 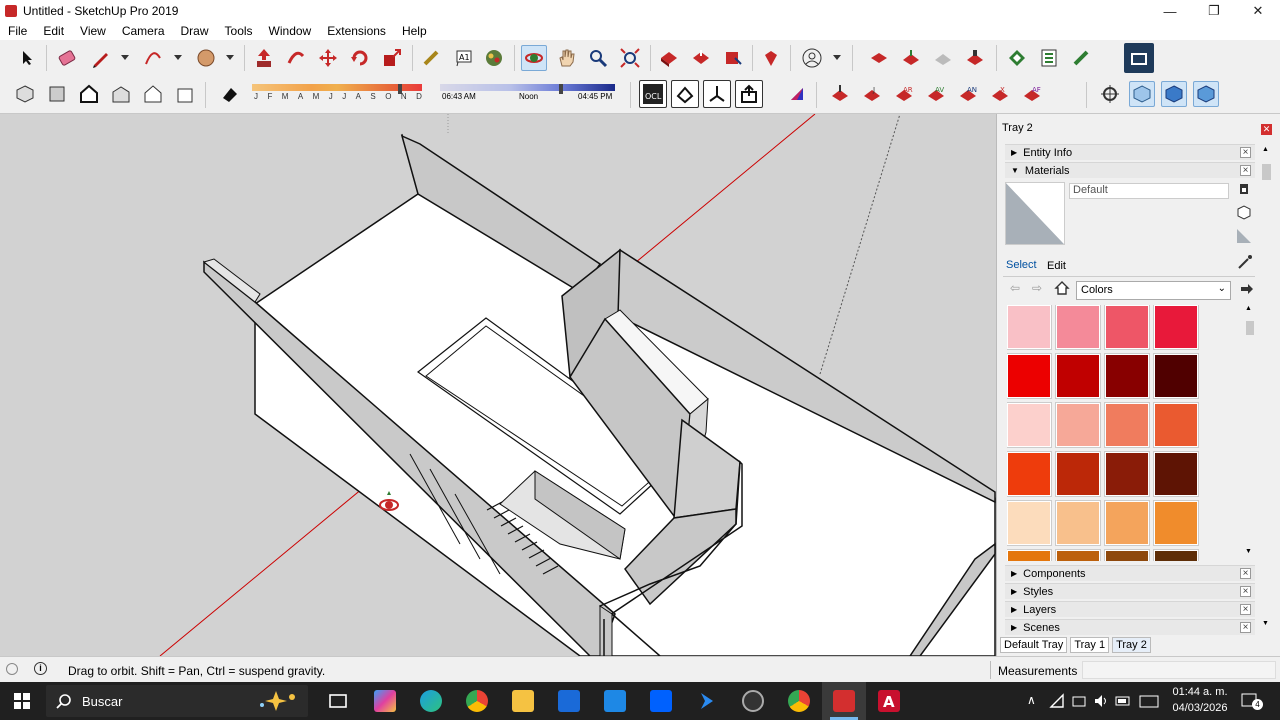 I want to click on task-view-icon, so click(x=338, y=701).